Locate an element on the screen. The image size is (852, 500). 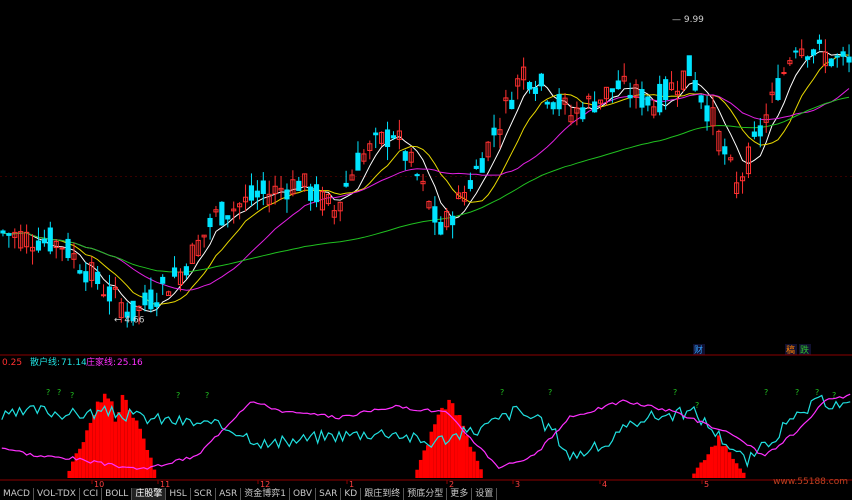
tab-item: CCI is located at coordinates (91, 494).